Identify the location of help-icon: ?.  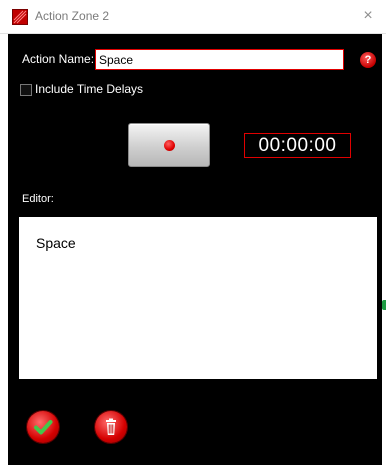
(368, 60).